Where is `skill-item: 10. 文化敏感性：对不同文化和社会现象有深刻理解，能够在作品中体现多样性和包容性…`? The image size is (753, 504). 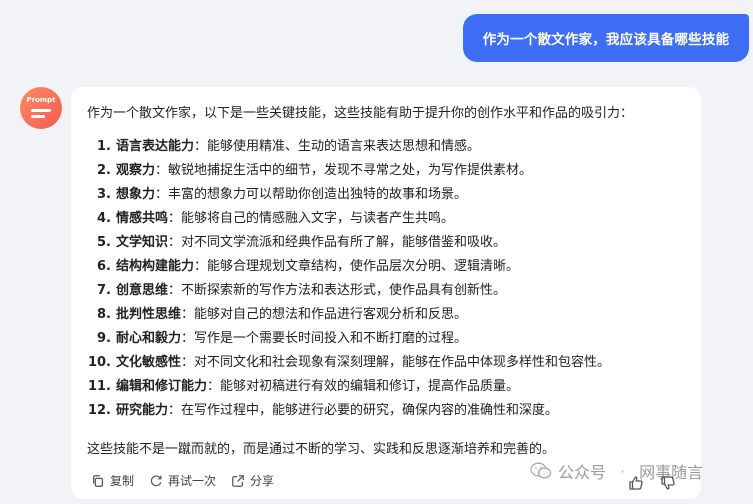
skill-item: 10. 文化敏感性：对不同文化和社会现象有深刻理解，能够在作品中体现多样性和包容性… is located at coordinates (340, 363).